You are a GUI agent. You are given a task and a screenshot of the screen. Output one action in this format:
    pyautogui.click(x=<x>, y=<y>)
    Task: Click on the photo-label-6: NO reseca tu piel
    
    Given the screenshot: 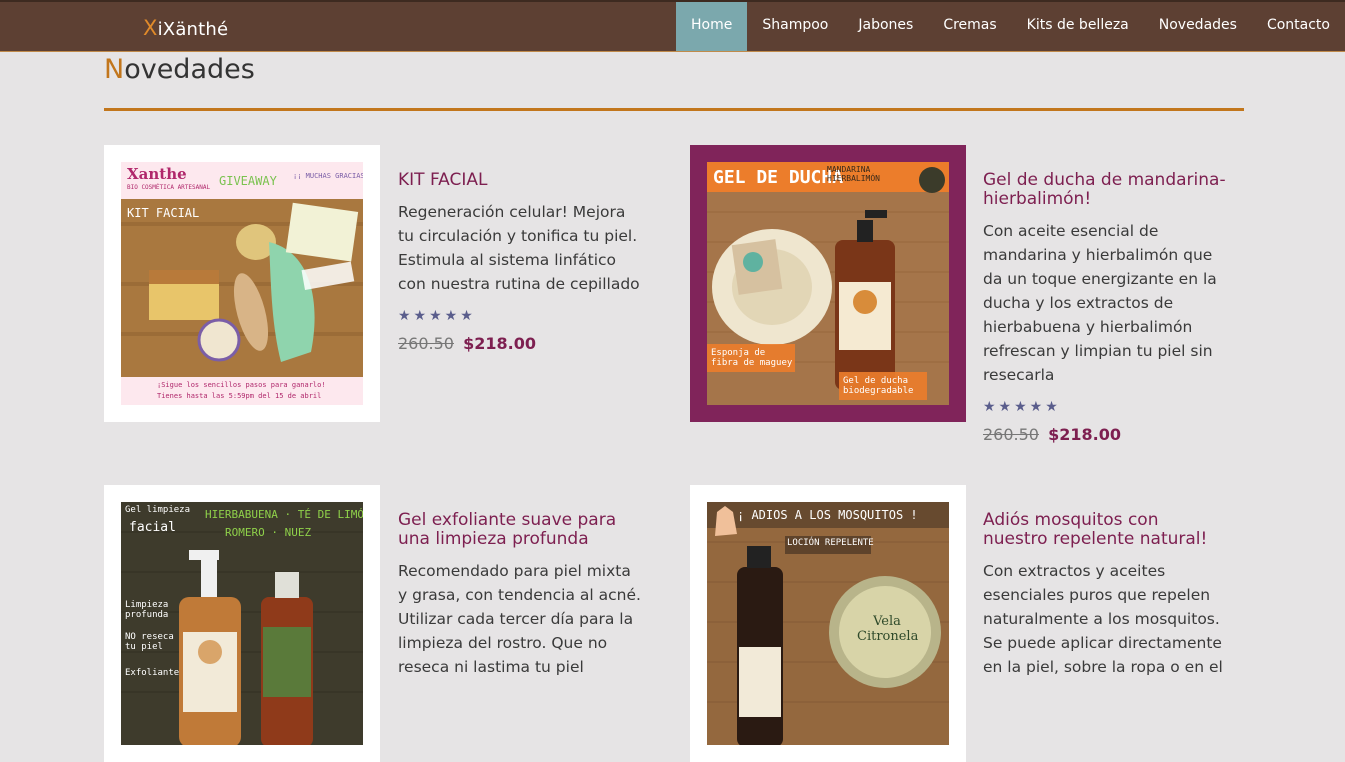 What is the action you would take?
    pyautogui.click(x=149, y=642)
    